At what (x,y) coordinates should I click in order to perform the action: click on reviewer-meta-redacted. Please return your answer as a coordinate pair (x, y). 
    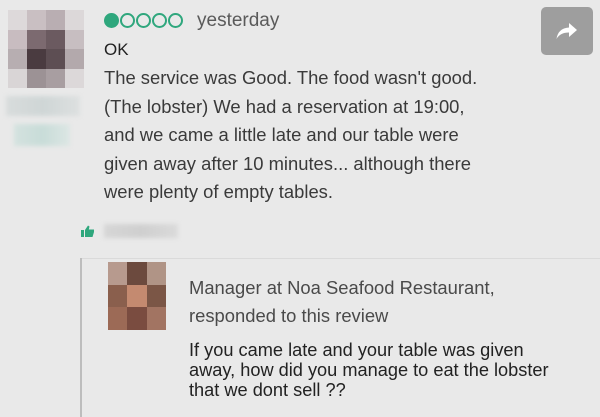
    Looking at the image, I should click on (42, 135).